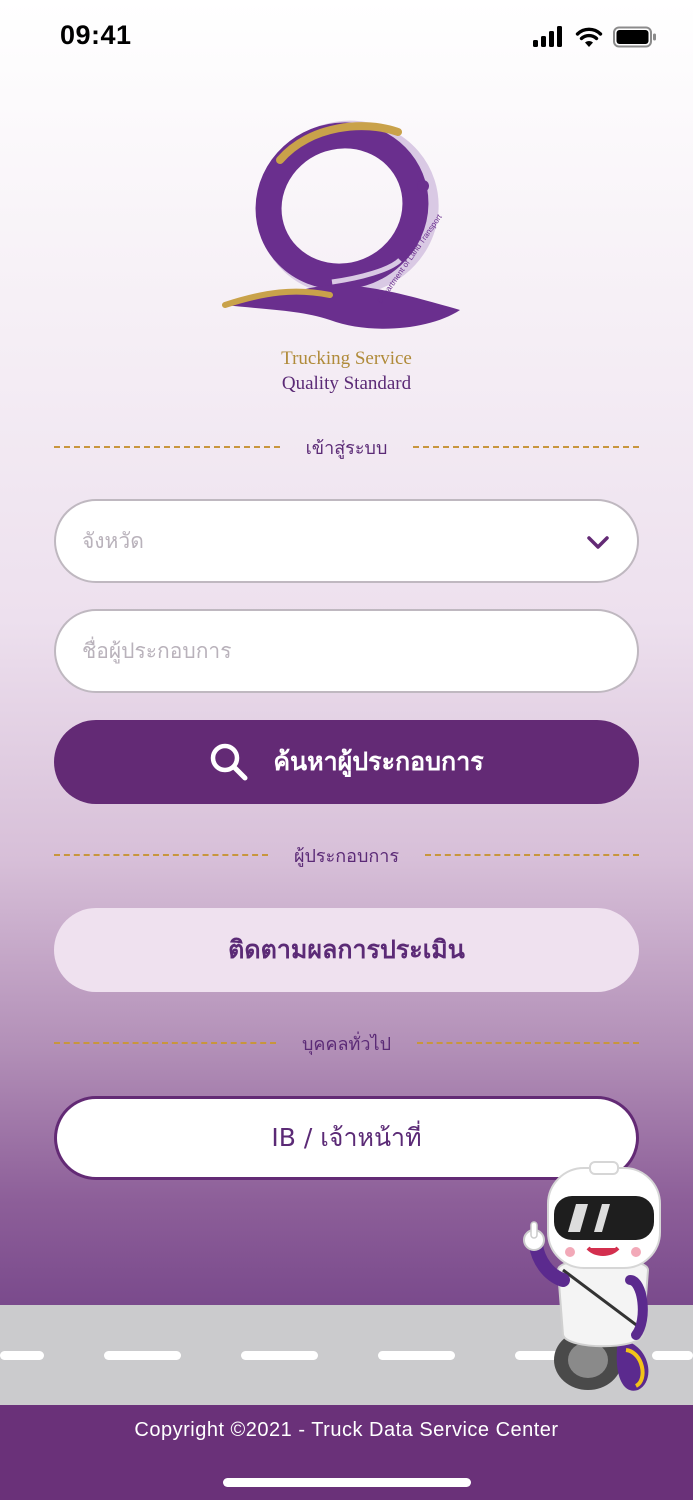 The width and height of the screenshot is (693, 1500). What do you see at coordinates (547, 36) in the screenshot?
I see `signal-icon` at bounding box center [547, 36].